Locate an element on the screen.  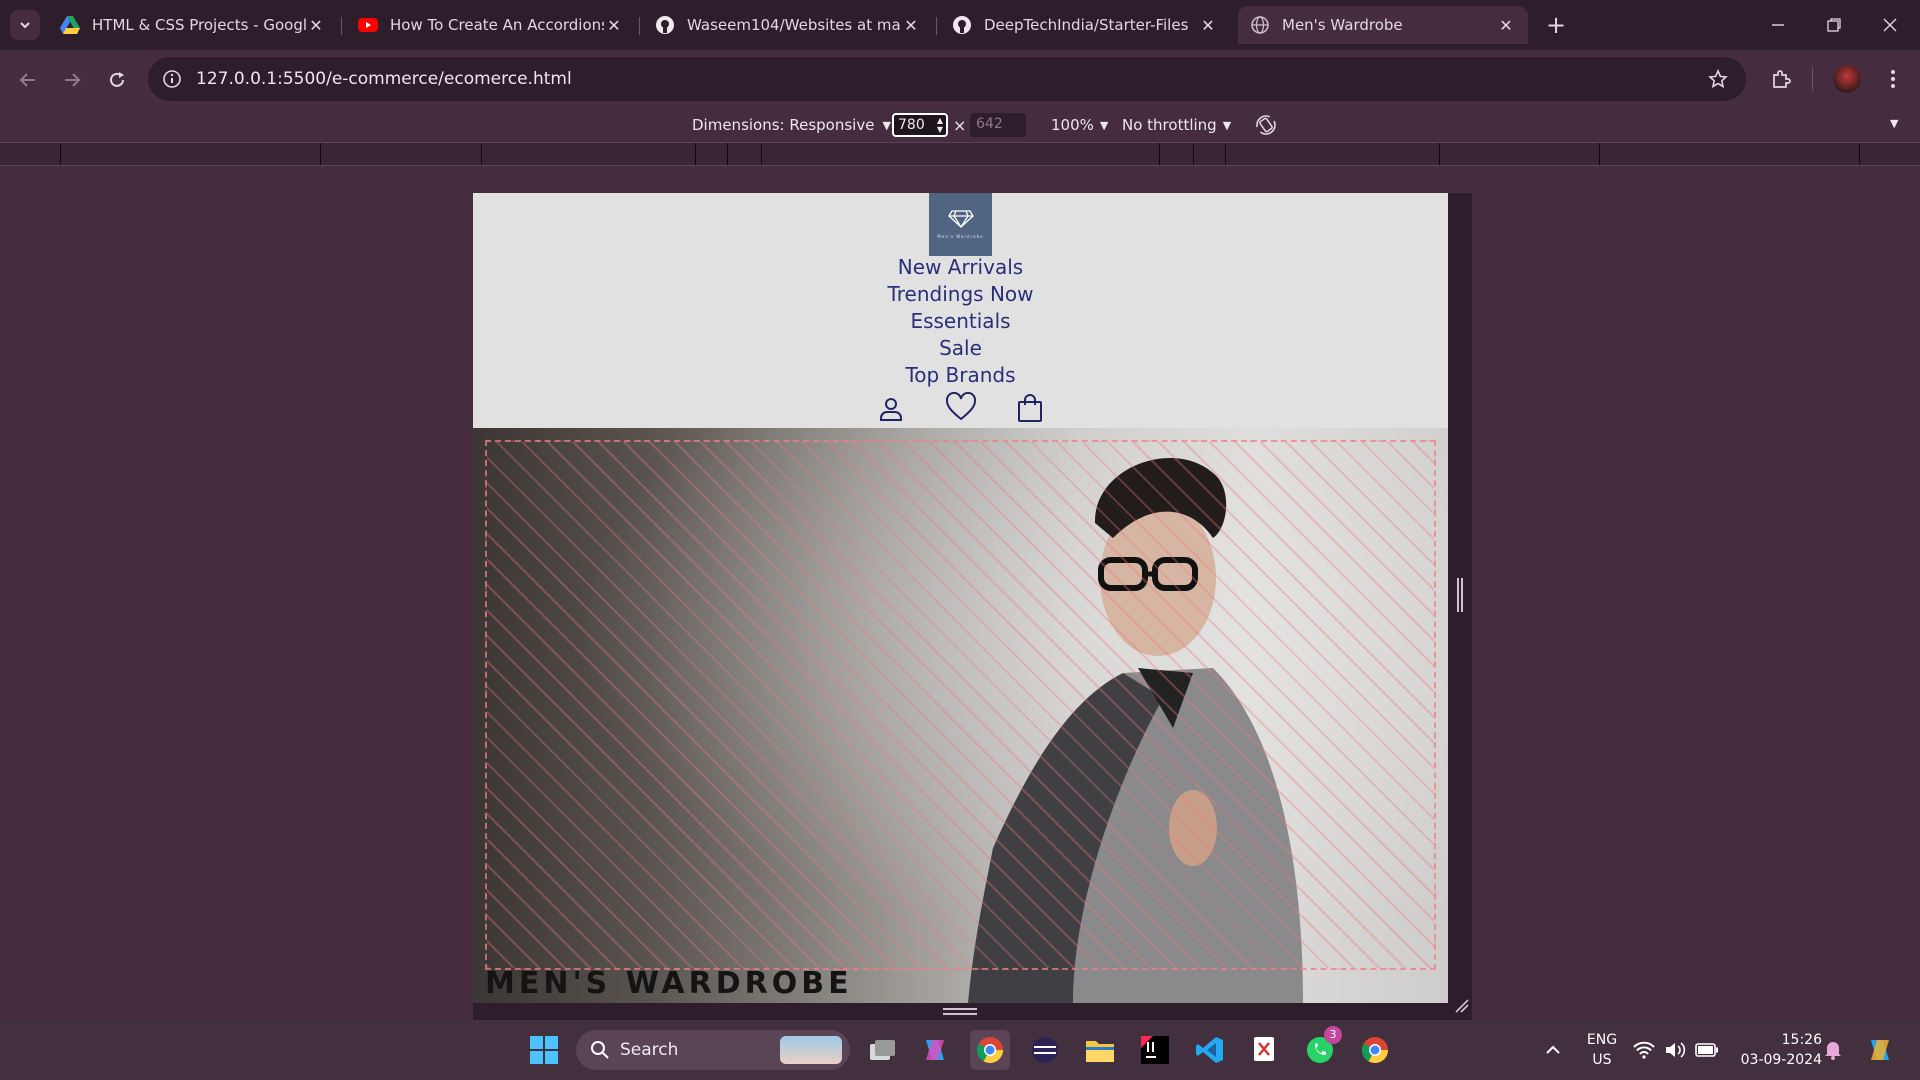
dimensions-label: Dimensions: Responsive is located at coordinates (783, 125).